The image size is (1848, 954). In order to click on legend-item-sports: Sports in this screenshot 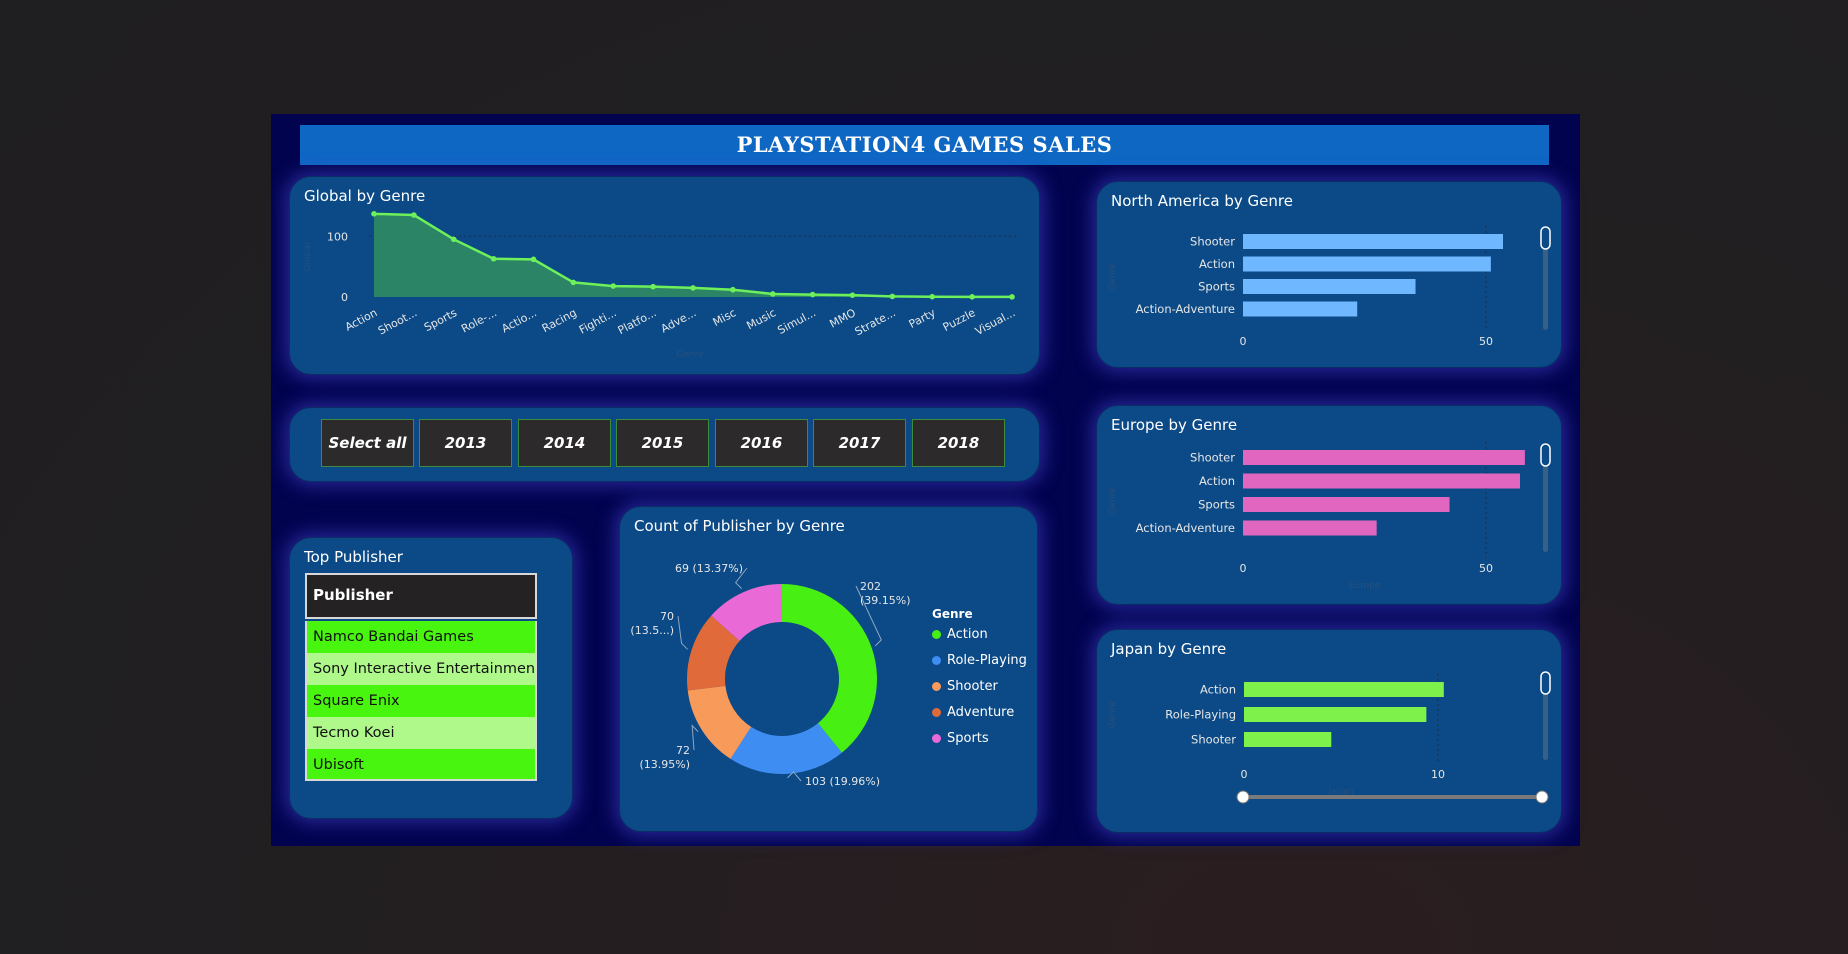, I will do `click(960, 738)`.